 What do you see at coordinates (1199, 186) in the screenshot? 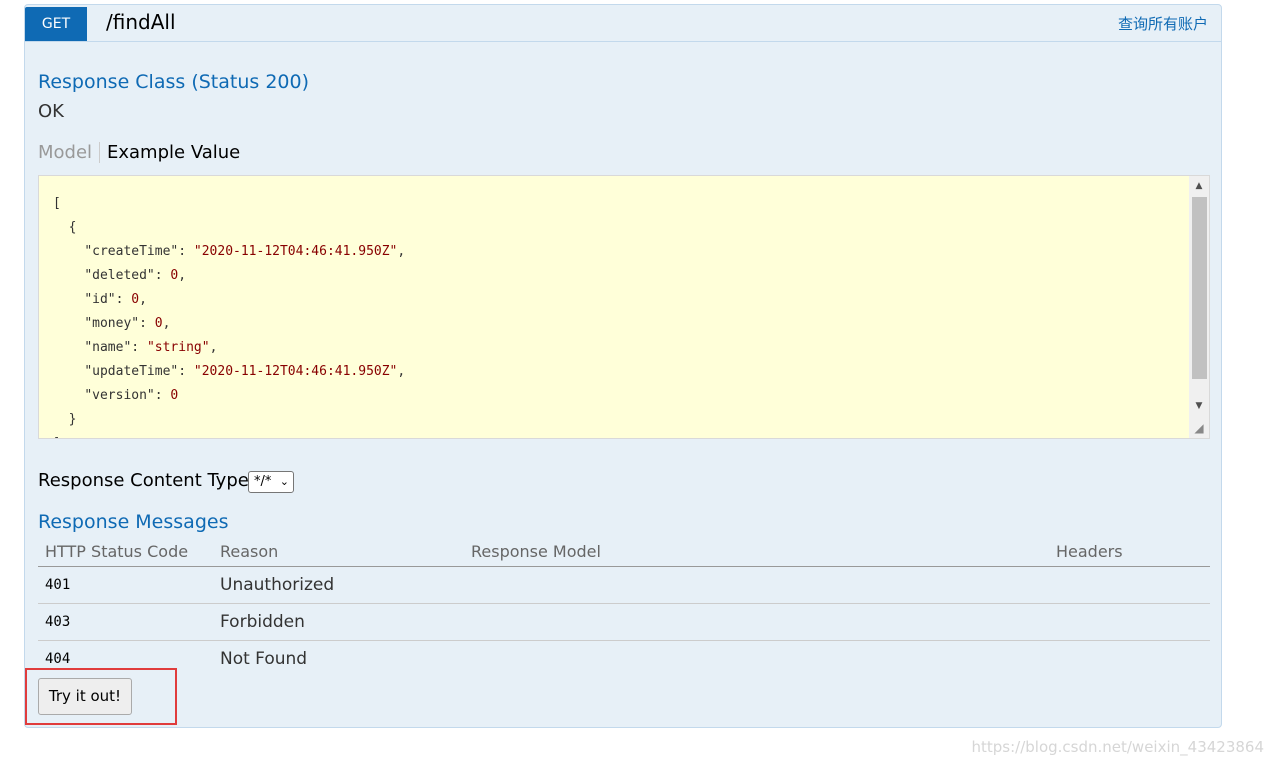
I see `triangle-up-icon: ▲` at bounding box center [1199, 186].